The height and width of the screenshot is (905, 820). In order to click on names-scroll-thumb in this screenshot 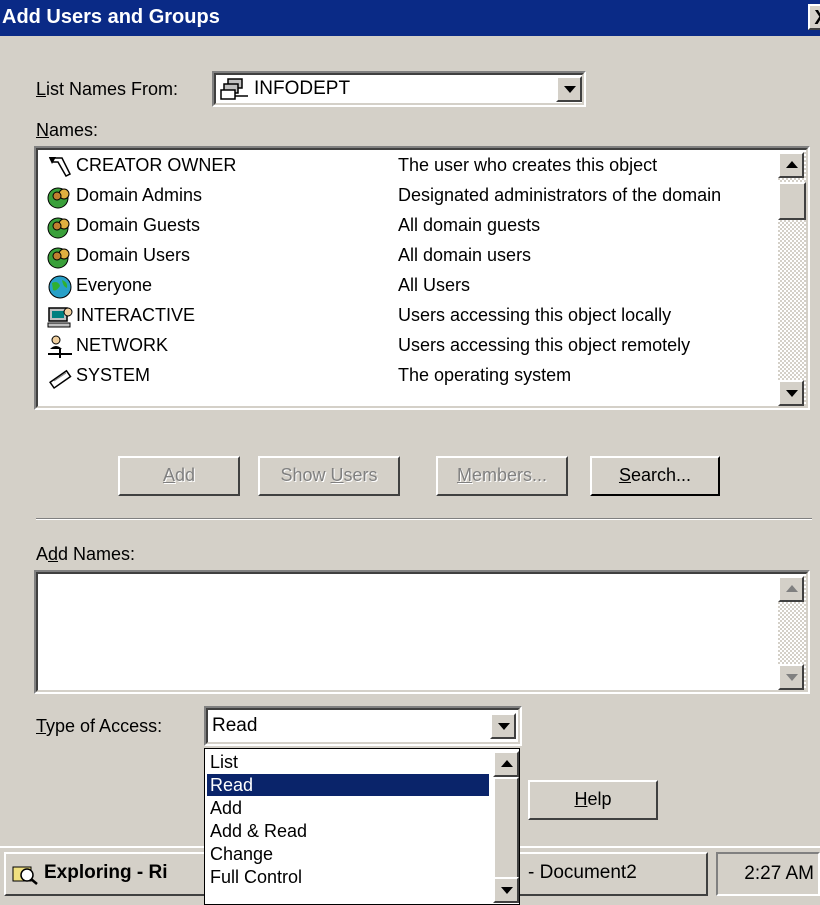, I will do `click(792, 201)`.